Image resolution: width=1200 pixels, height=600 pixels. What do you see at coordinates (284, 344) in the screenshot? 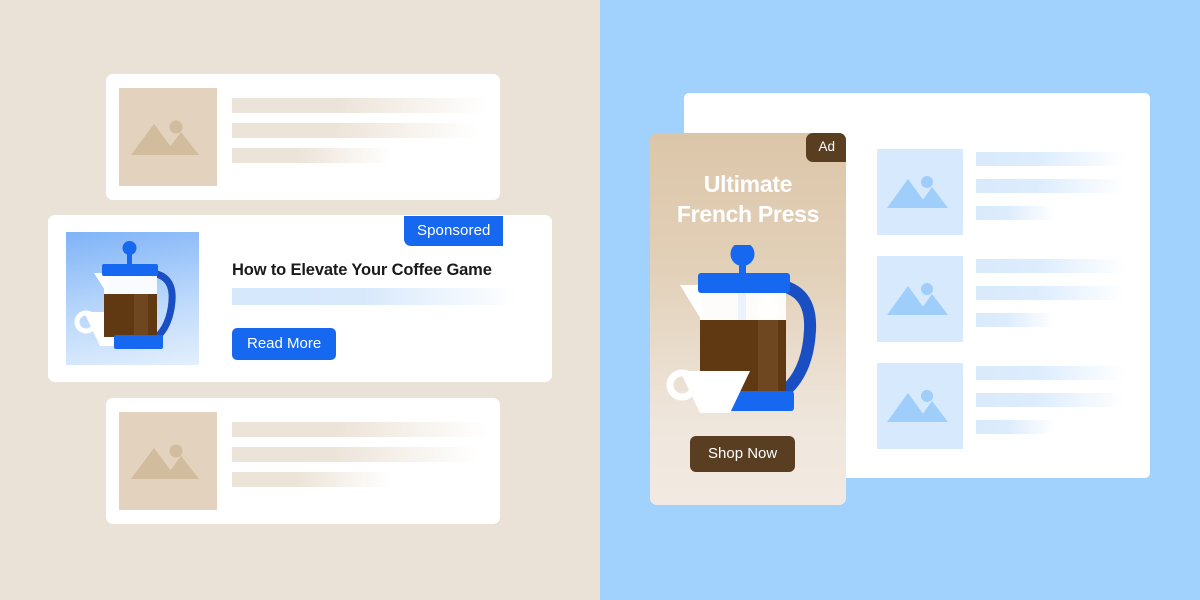
I see `read-more-button: Read More` at bounding box center [284, 344].